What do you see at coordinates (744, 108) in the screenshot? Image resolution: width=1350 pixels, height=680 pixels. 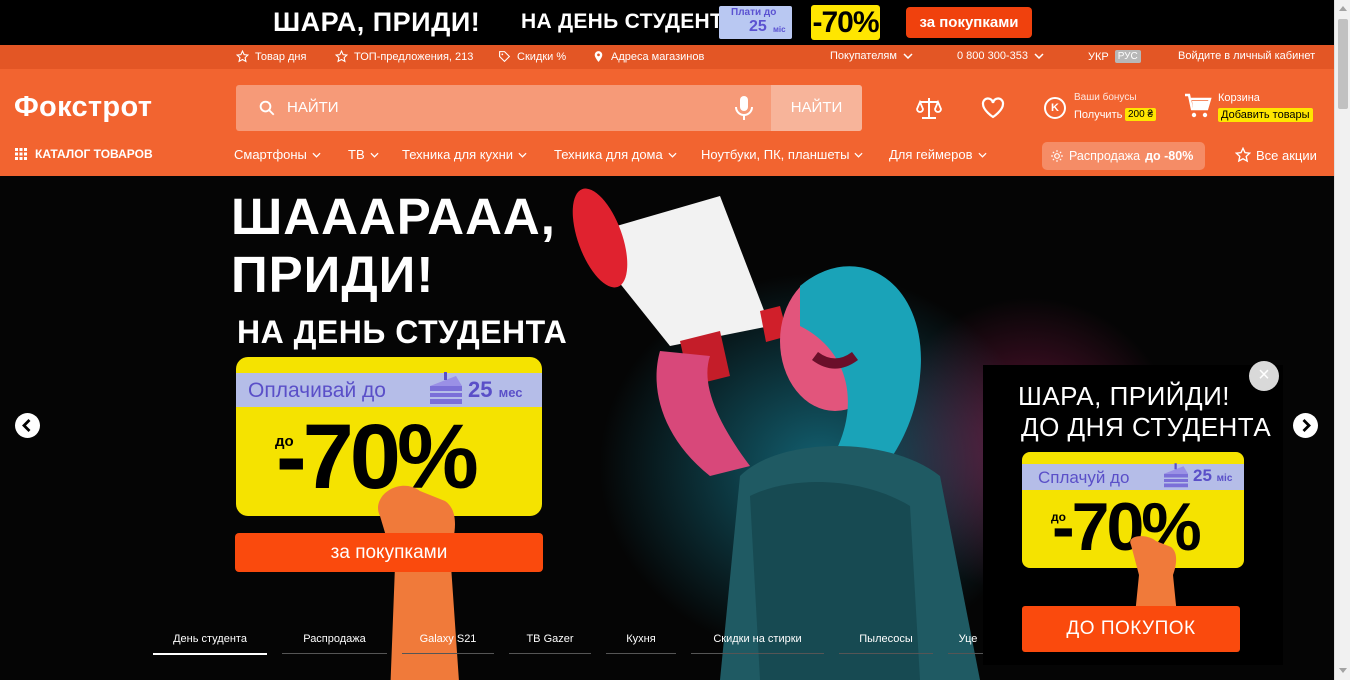 I see `microphone-icon` at bounding box center [744, 108].